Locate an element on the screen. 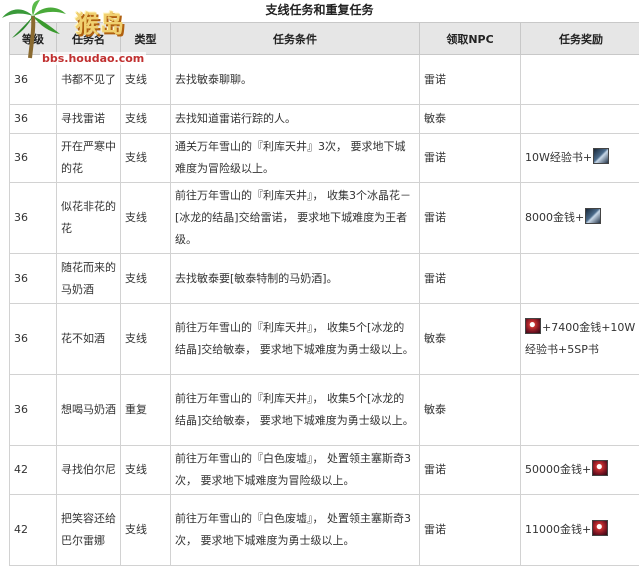  reward-text: 50000金钱+ is located at coordinates (558, 469).